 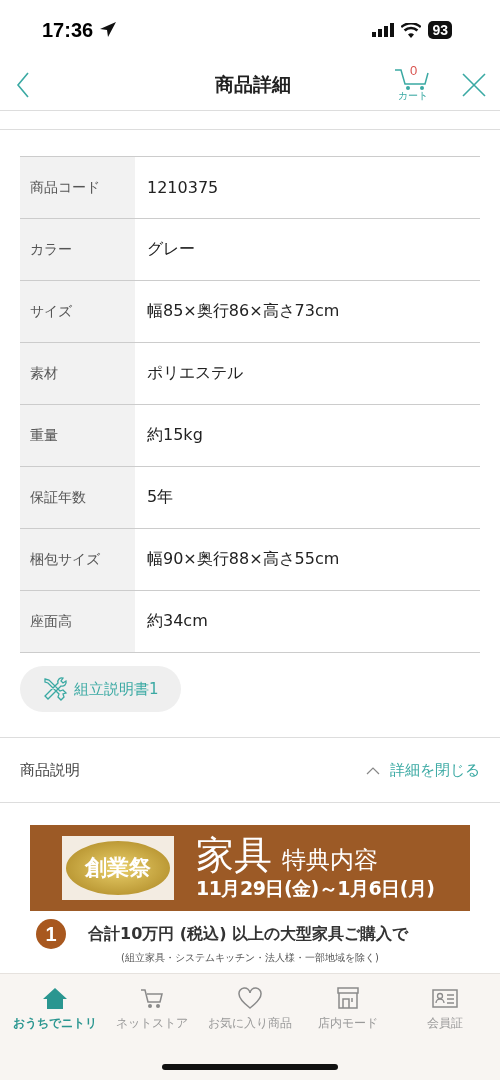 What do you see at coordinates (108, 30) in the screenshot?
I see `location-arrow-icon` at bounding box center [108, 30].